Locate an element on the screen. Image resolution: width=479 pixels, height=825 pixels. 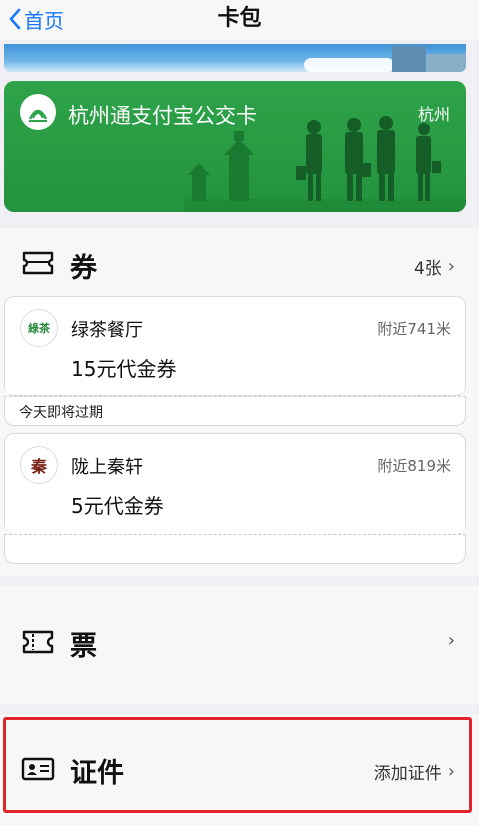
nav-bar: 首页 卡包 is located at coordinates (239, 20).